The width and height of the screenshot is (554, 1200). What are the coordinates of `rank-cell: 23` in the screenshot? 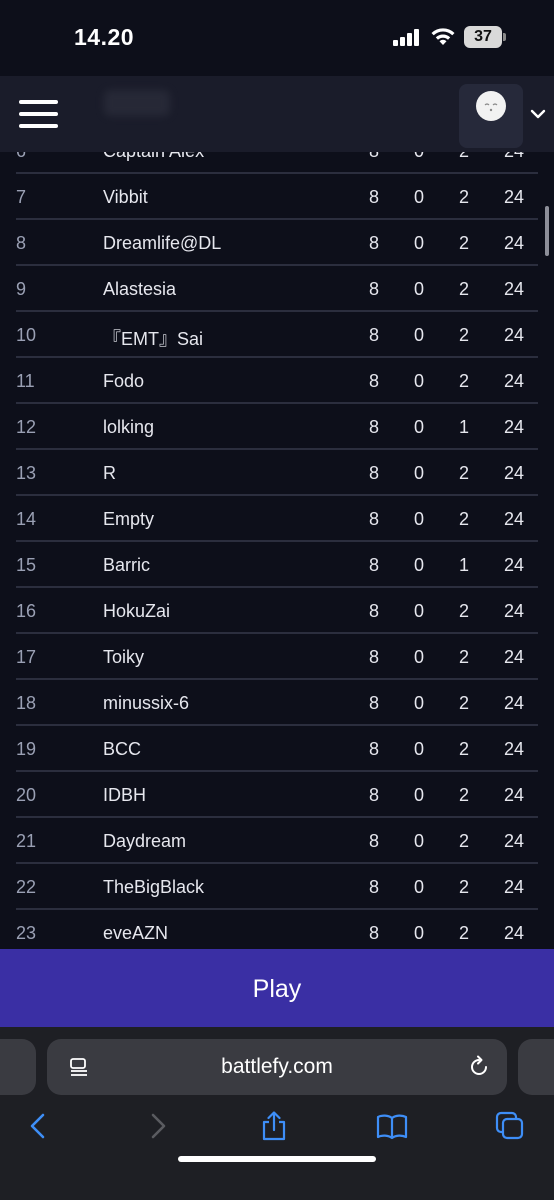 It's located at (26, 933).